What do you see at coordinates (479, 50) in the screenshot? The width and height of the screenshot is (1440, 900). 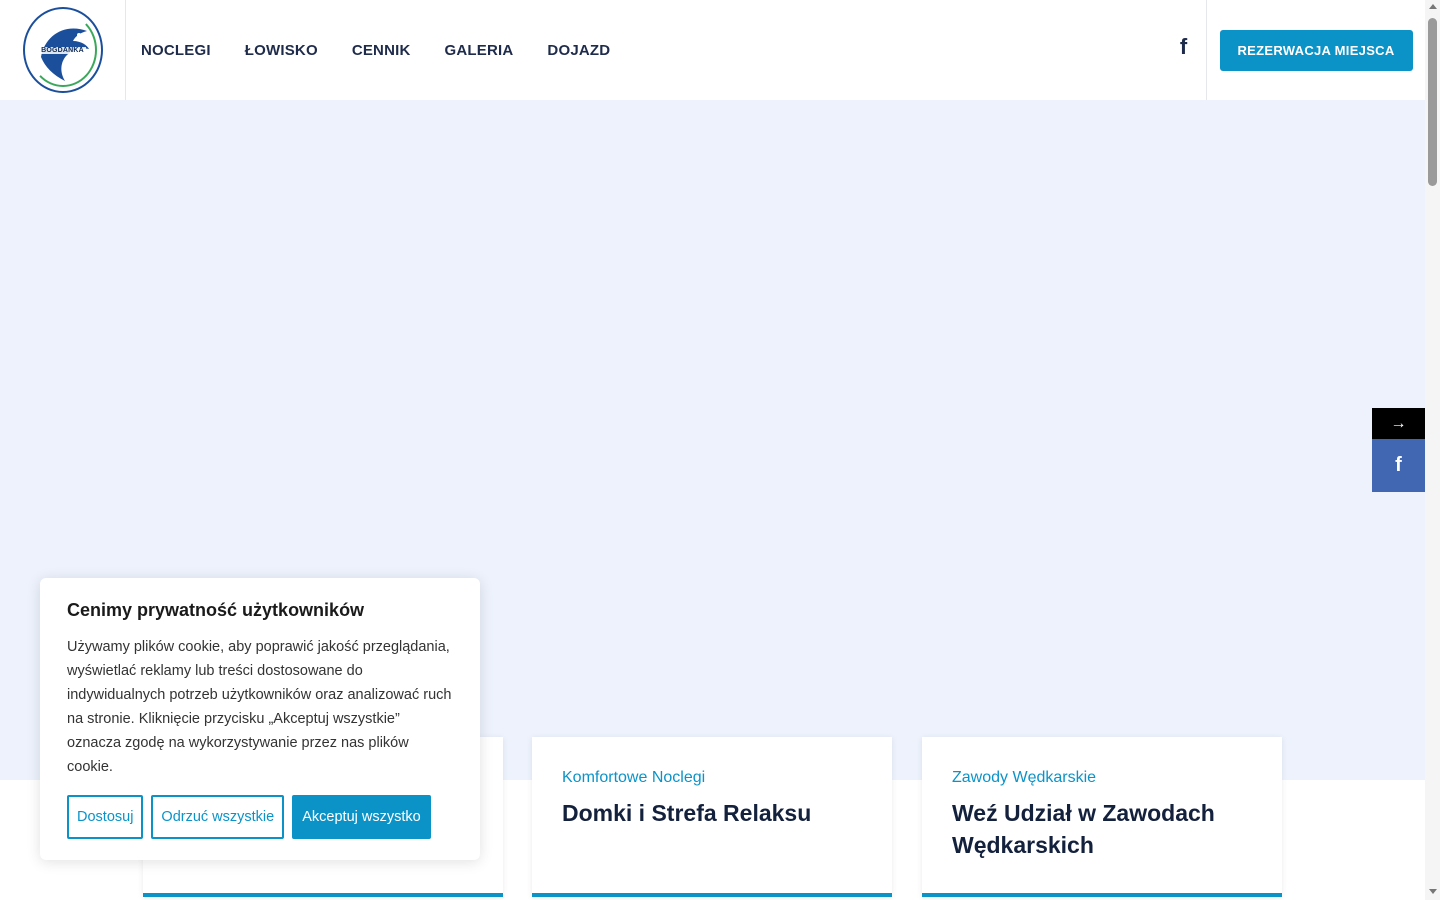 I see `nav-item-galeria: GALERIA` at bounding box center [479, 50].